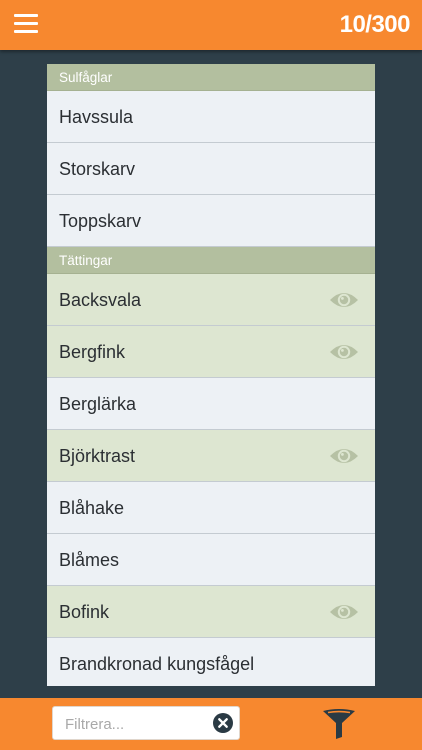  Describe the element at coordinates (375, 24) in the screenshot. I see `seen-counter: 10/300` at that location.